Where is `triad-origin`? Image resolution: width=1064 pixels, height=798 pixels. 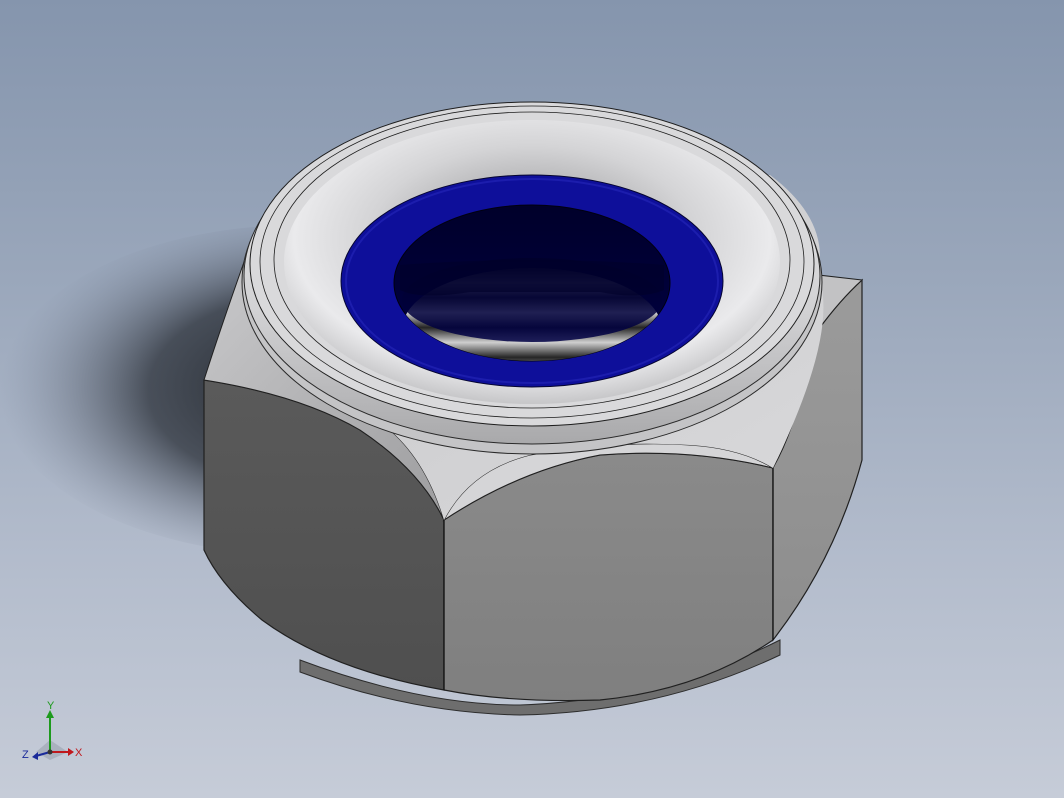
triad-origin is located at coordinates (50, 752).